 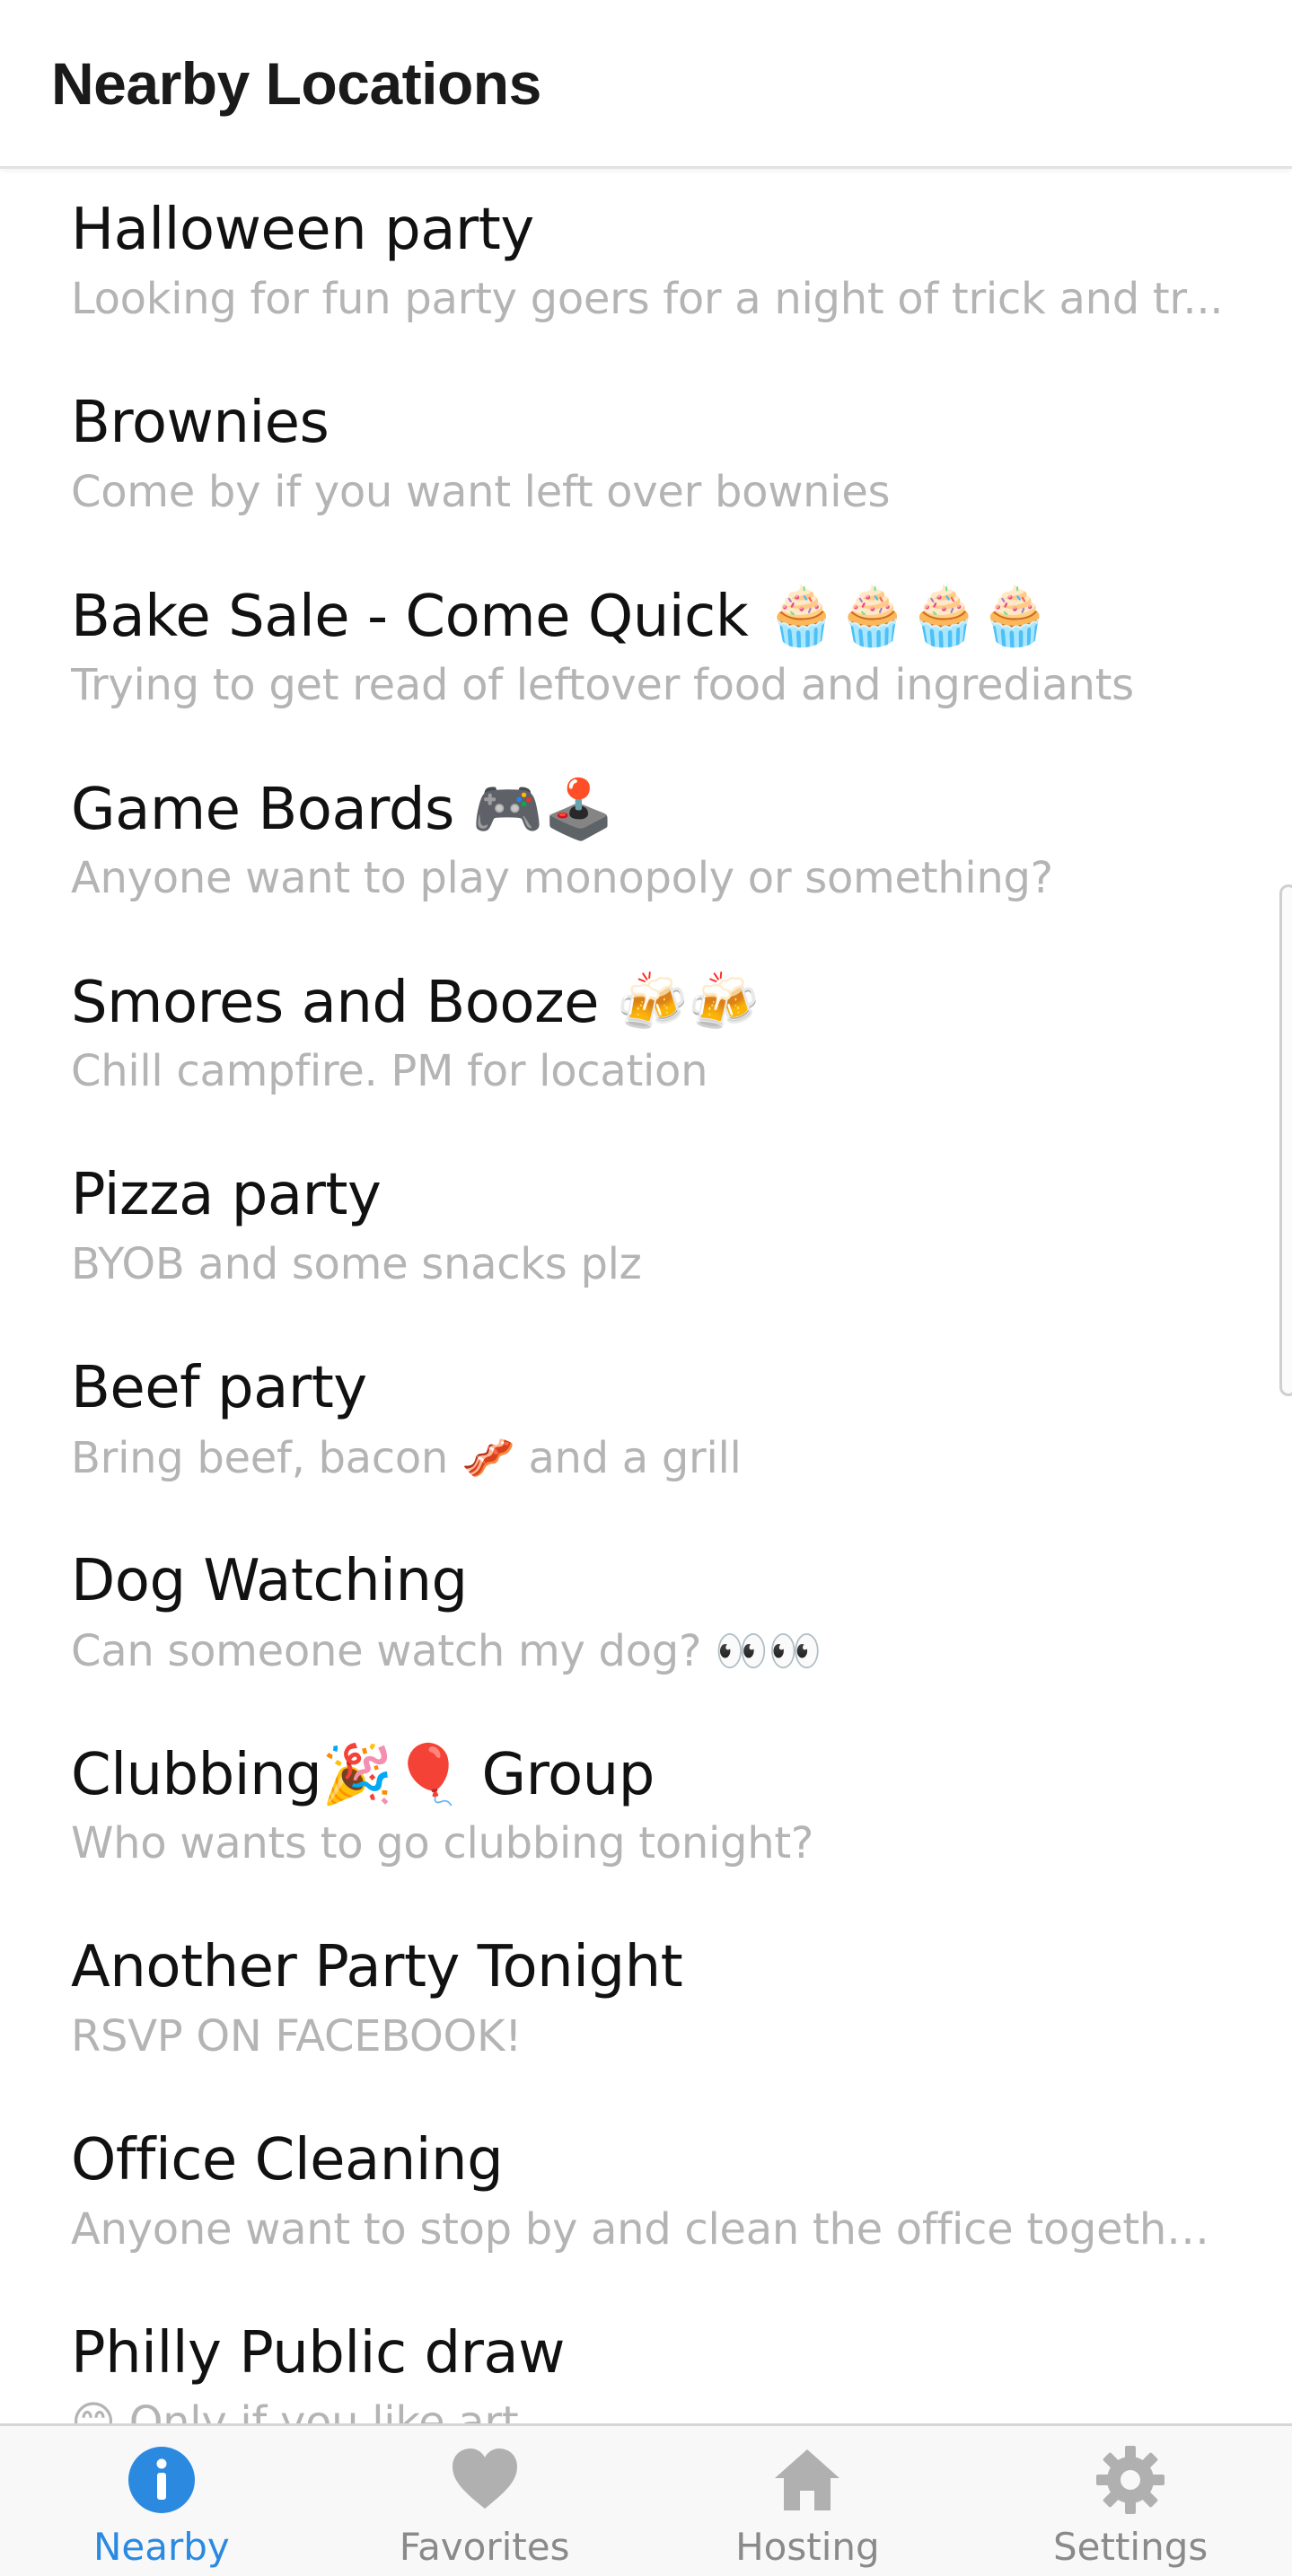 What do you see at coordinates (1285, 1140) in the screenshot?
I see `scrollbar-handle` at bounding box center [1285, 1140].